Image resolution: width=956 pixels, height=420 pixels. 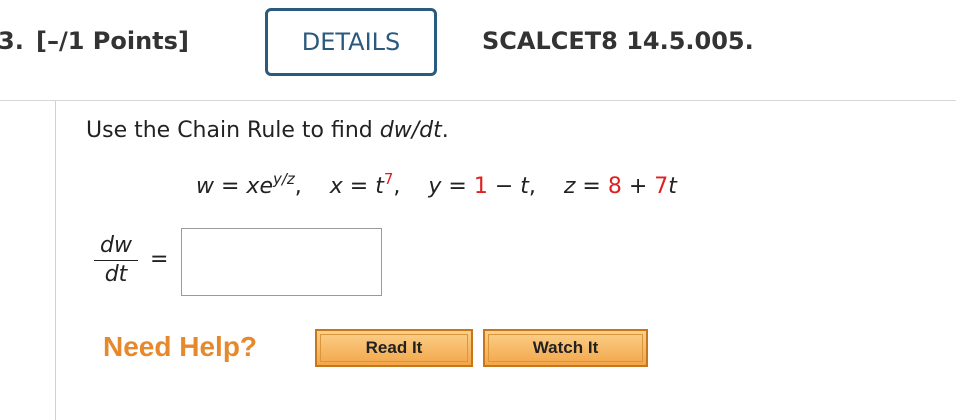 I want to click on eq-w-exponent: y/z, so click(x=283, y=179).